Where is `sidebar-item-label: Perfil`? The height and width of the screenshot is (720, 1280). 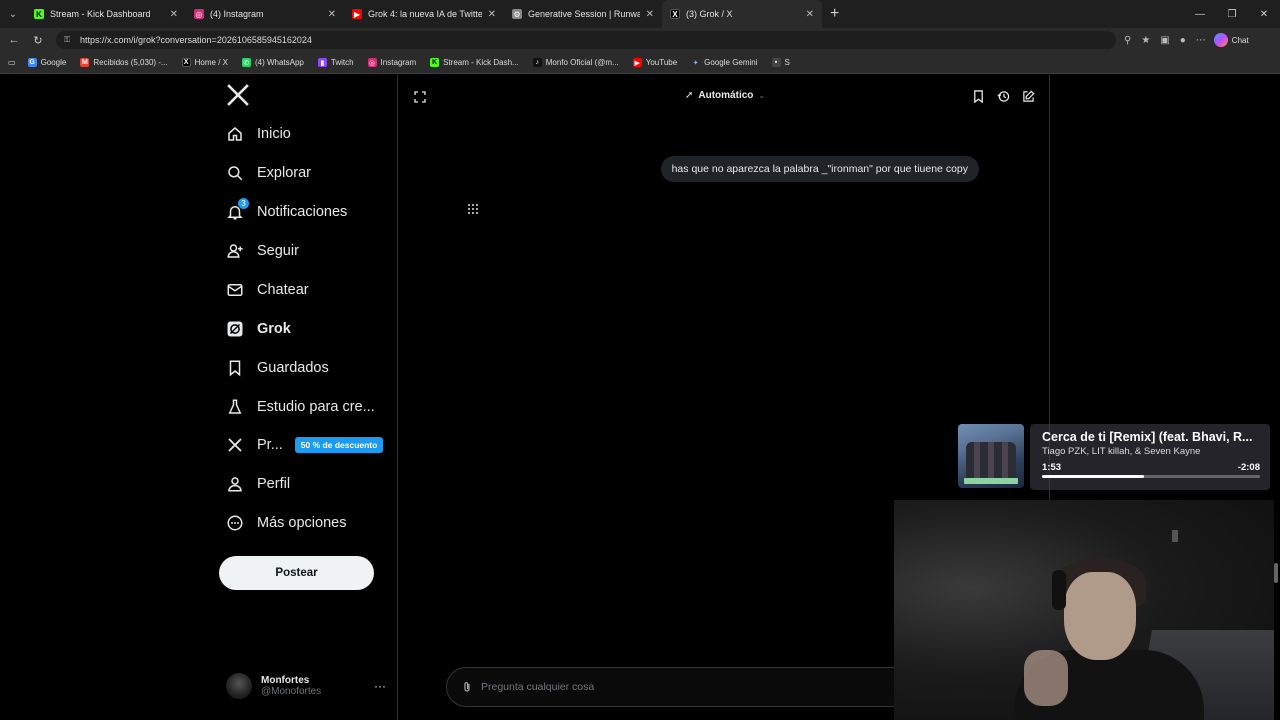
sidebar-item-label: Perfil is located at coordinates (274, 484).